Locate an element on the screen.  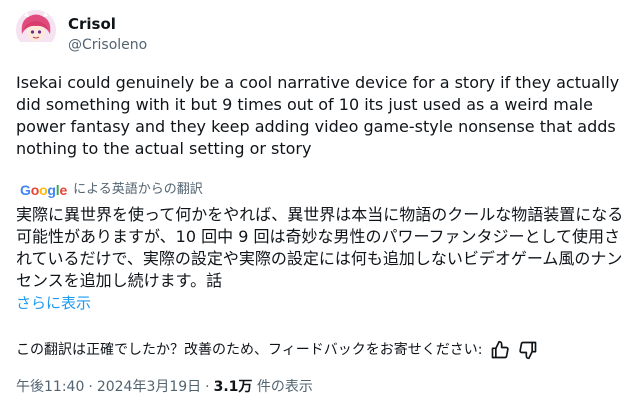
tweet-time: 午後11:40 is located at coordinates (50, 387).